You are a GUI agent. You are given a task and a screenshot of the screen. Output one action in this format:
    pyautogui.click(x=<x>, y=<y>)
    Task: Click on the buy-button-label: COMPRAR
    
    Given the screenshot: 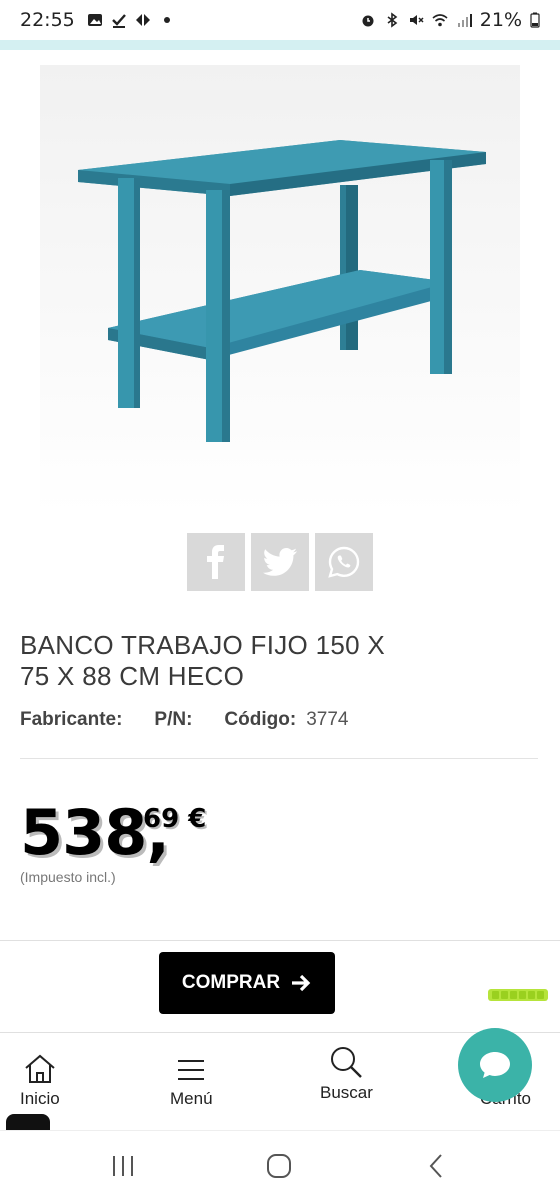 What is the action you would take?
    pyautogui.click(x=231, y=982)
    